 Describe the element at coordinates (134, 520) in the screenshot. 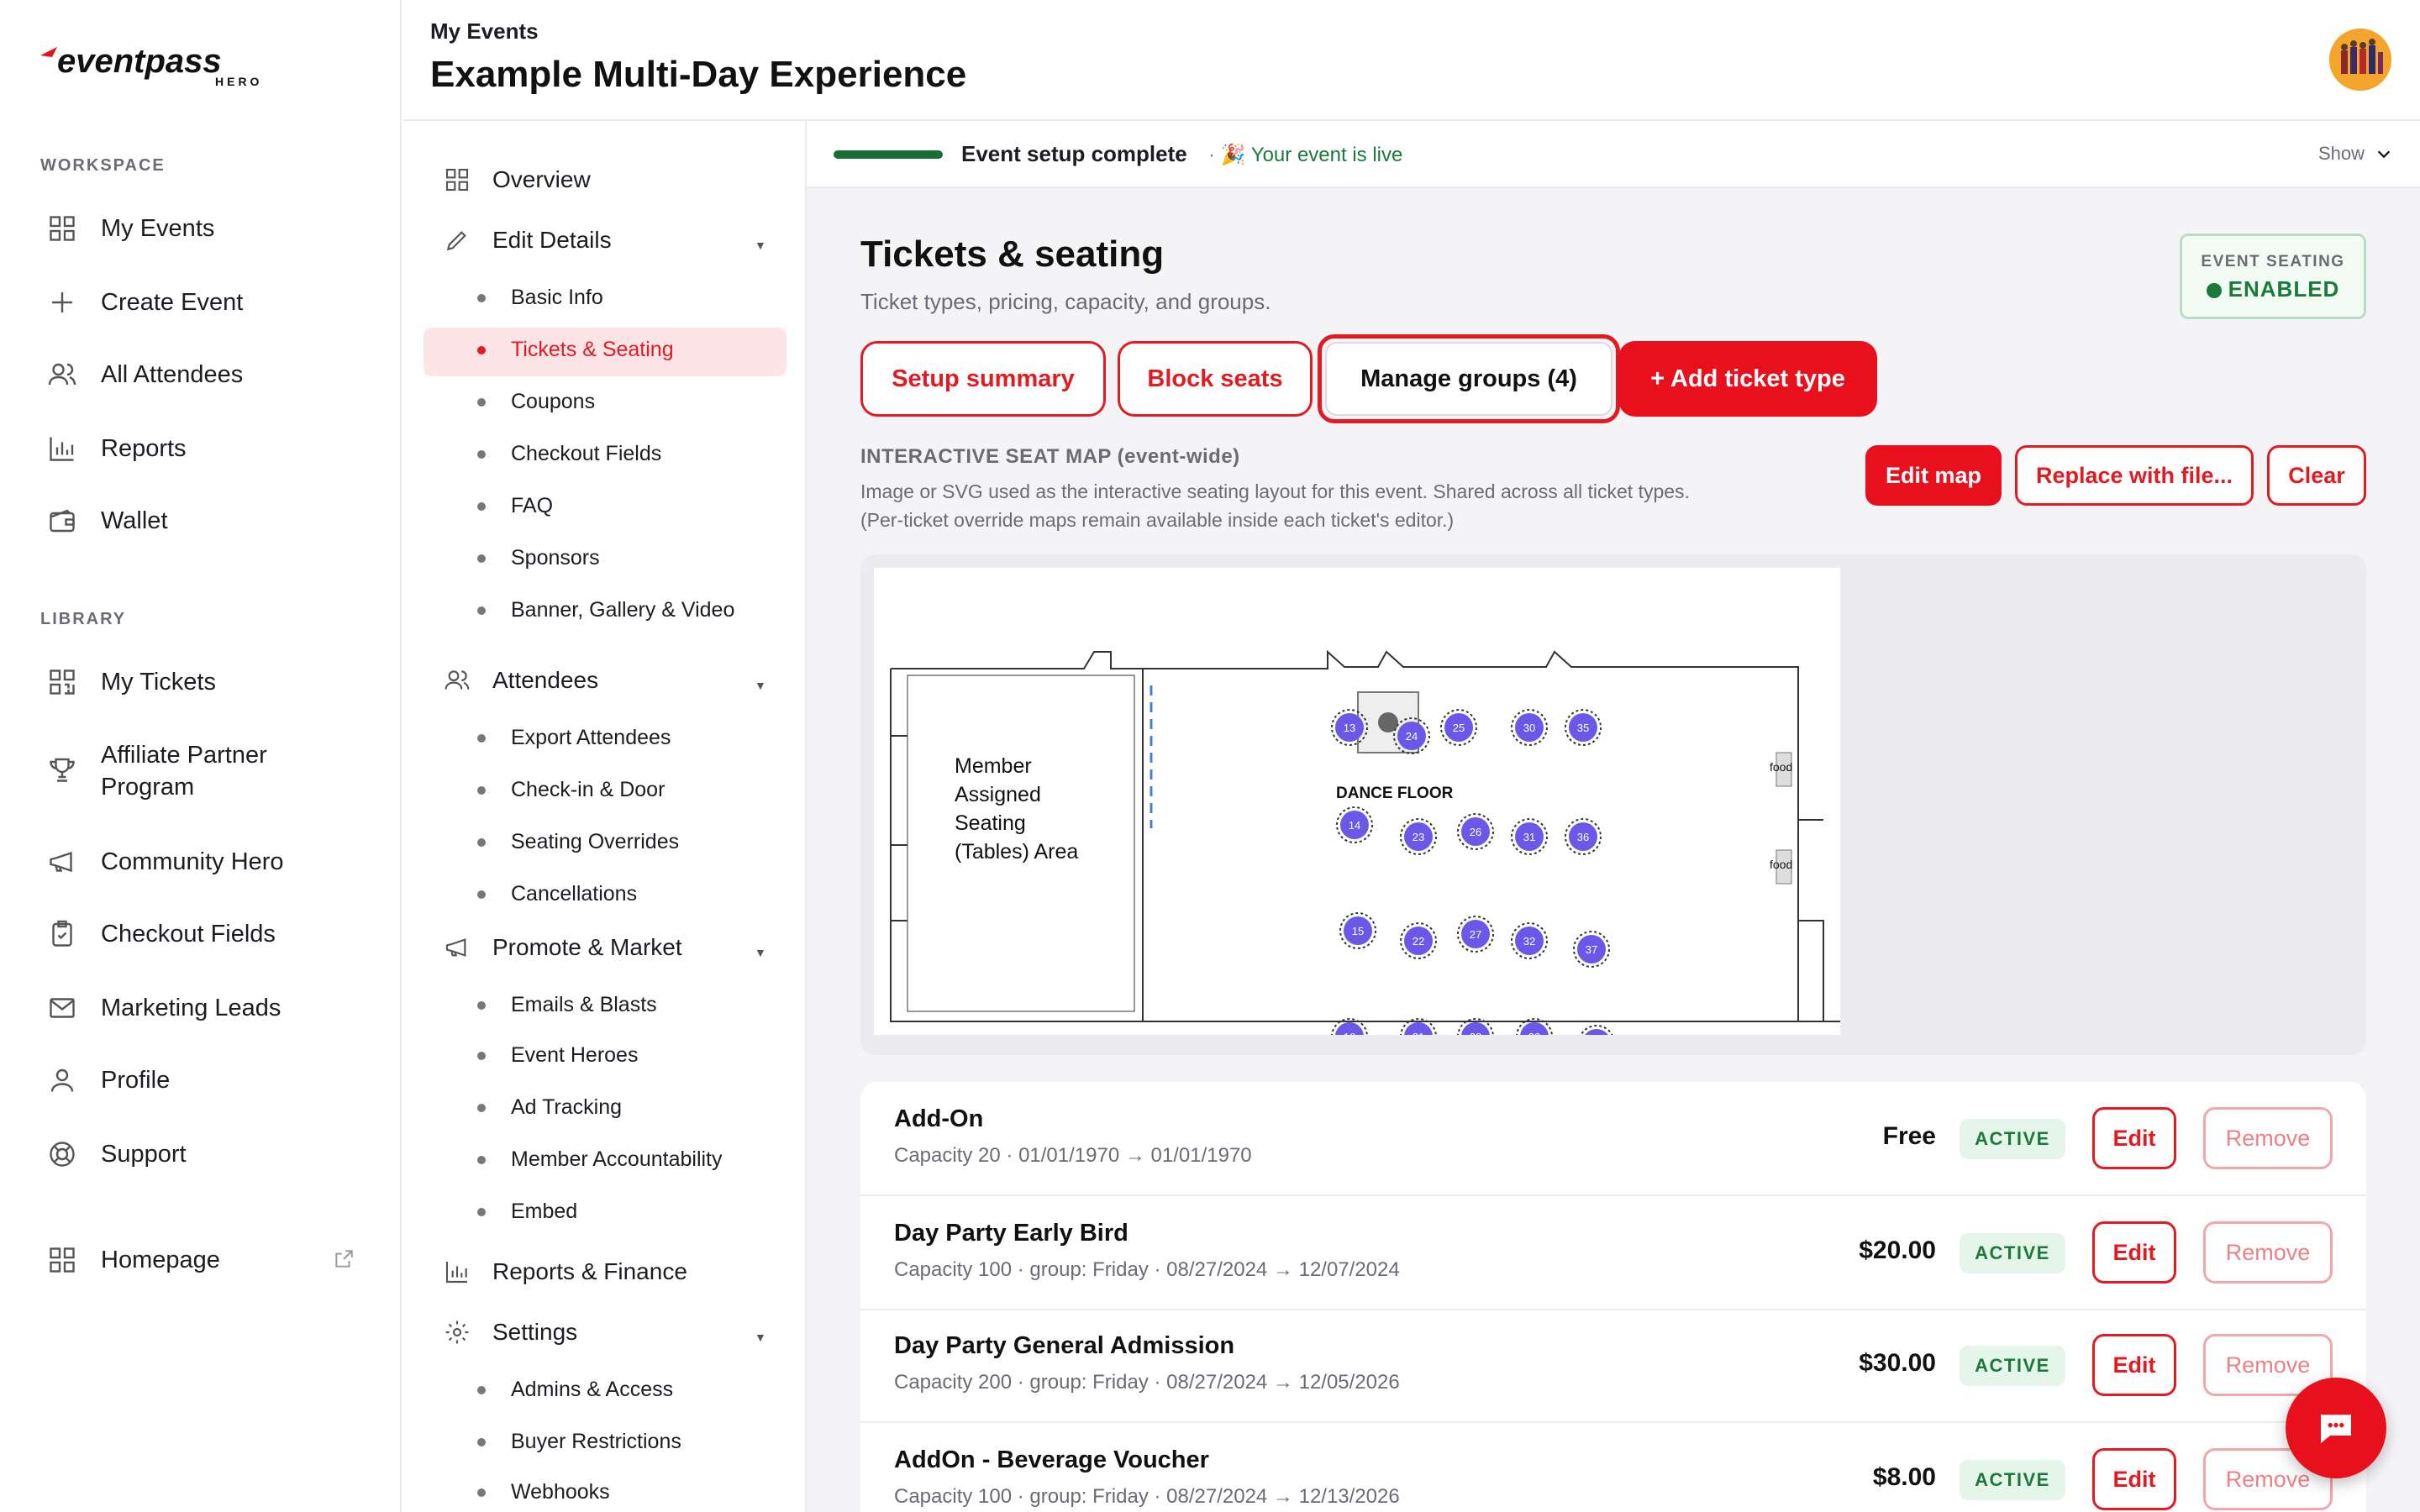

I see `nav-label: Wallet` at that location.